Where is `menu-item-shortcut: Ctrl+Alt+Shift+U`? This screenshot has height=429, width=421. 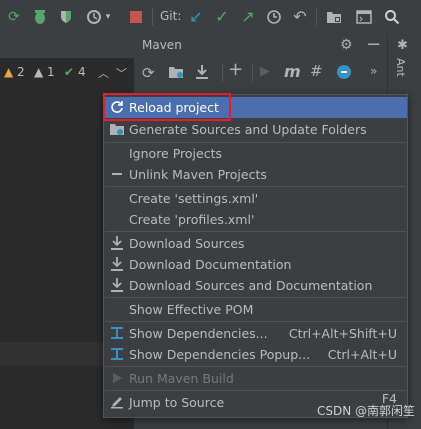 menu-item-shortcut: Ctrl+Alt+Shift+U is located at coordinates (342, 333).